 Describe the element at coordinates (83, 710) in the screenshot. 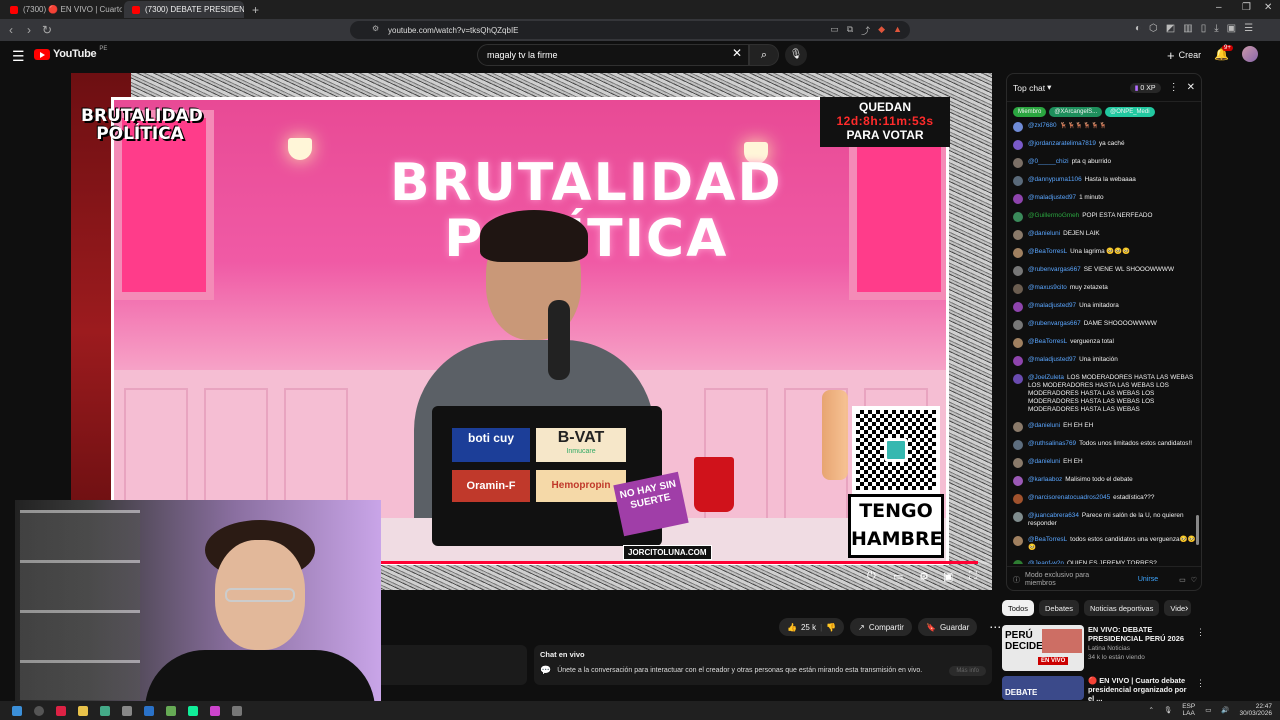

I see `folder-icon` at that location.